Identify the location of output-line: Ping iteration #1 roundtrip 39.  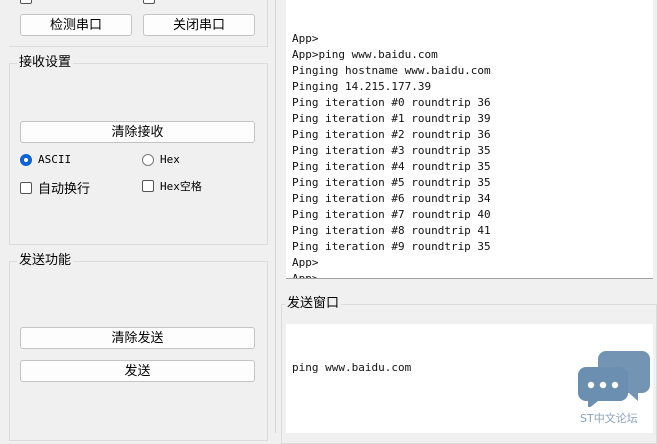
(391, 118).